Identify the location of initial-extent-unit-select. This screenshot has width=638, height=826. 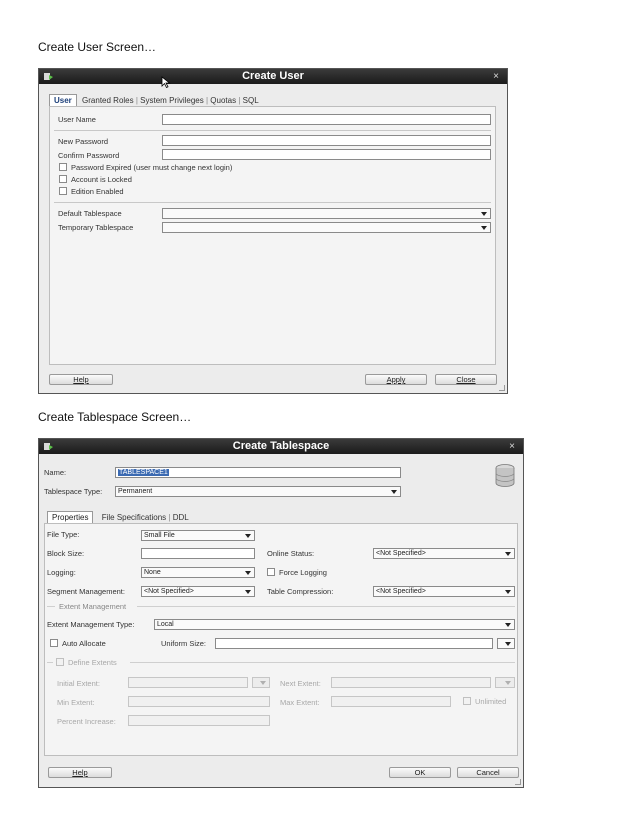
(261, 682).